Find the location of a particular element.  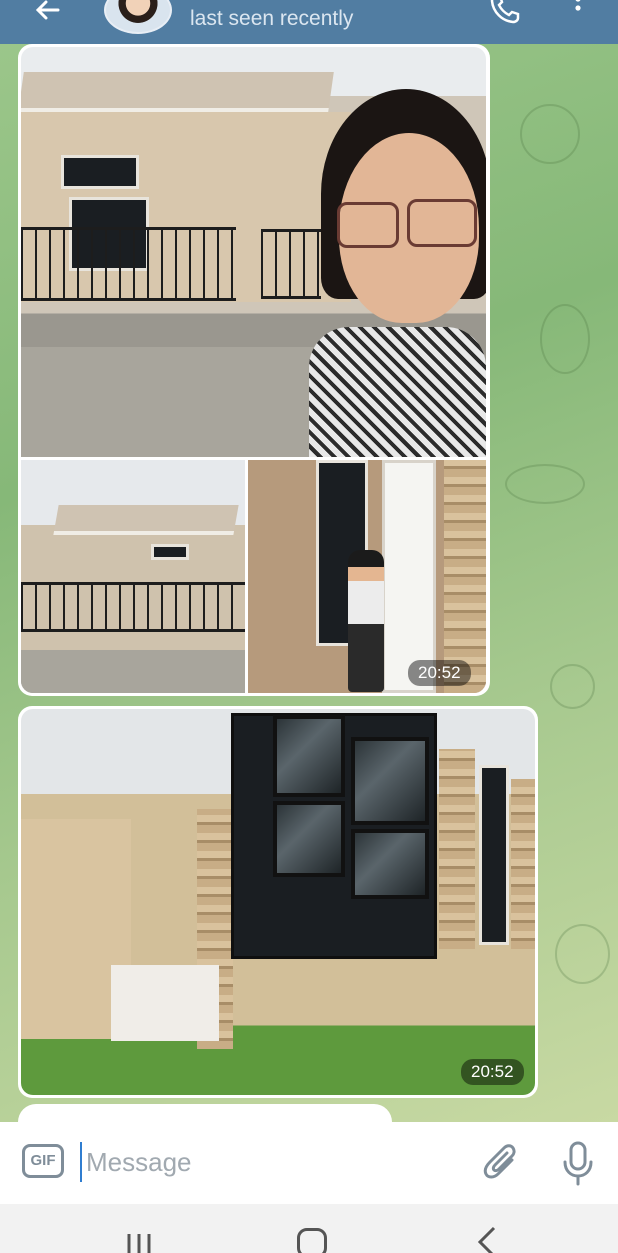

message-composer: GIF is located at coordinates (309, 1163).